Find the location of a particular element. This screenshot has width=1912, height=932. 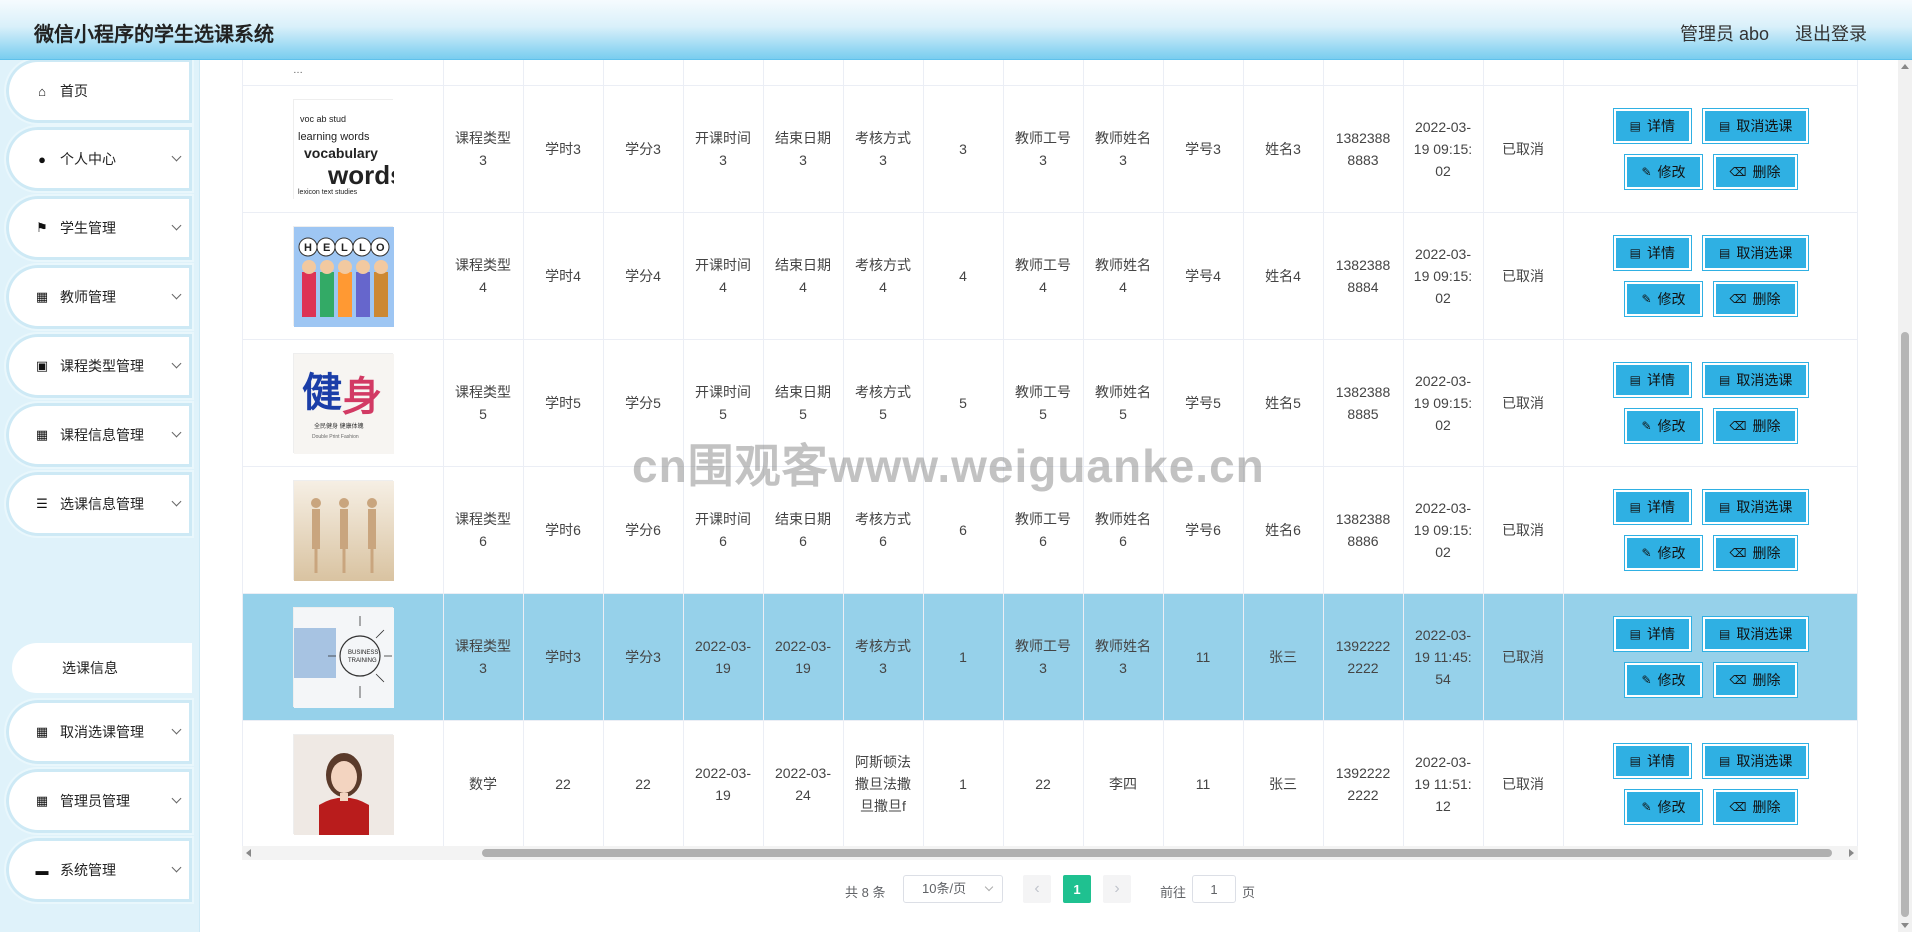

svg-text: 健 is located at coordinates (322, 392).